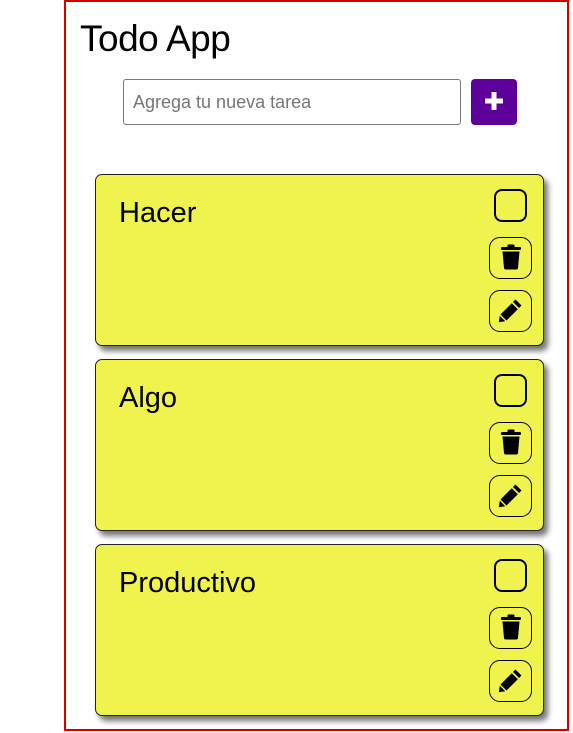  Describe the element at coordinates (148, 398) in the screenshot. I see `task-text: Algo` at that location.